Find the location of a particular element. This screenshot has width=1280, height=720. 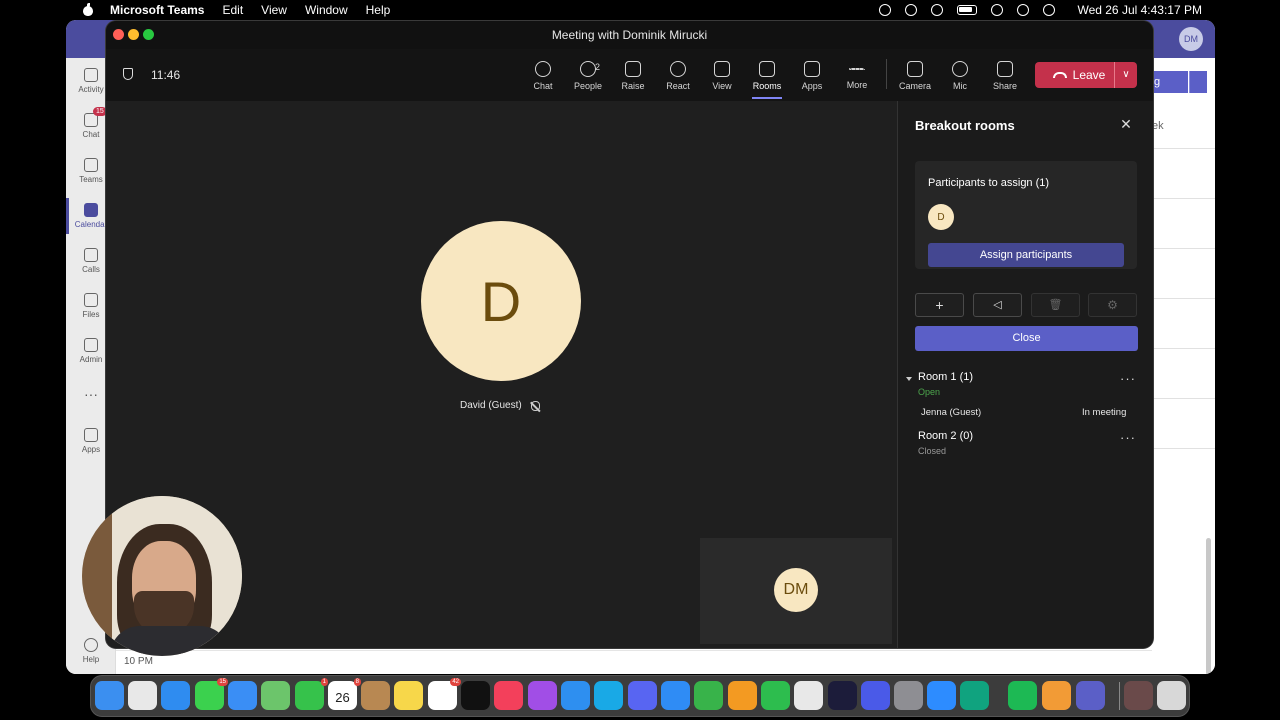

add-room-button: + is located at coordinates (939, 305).